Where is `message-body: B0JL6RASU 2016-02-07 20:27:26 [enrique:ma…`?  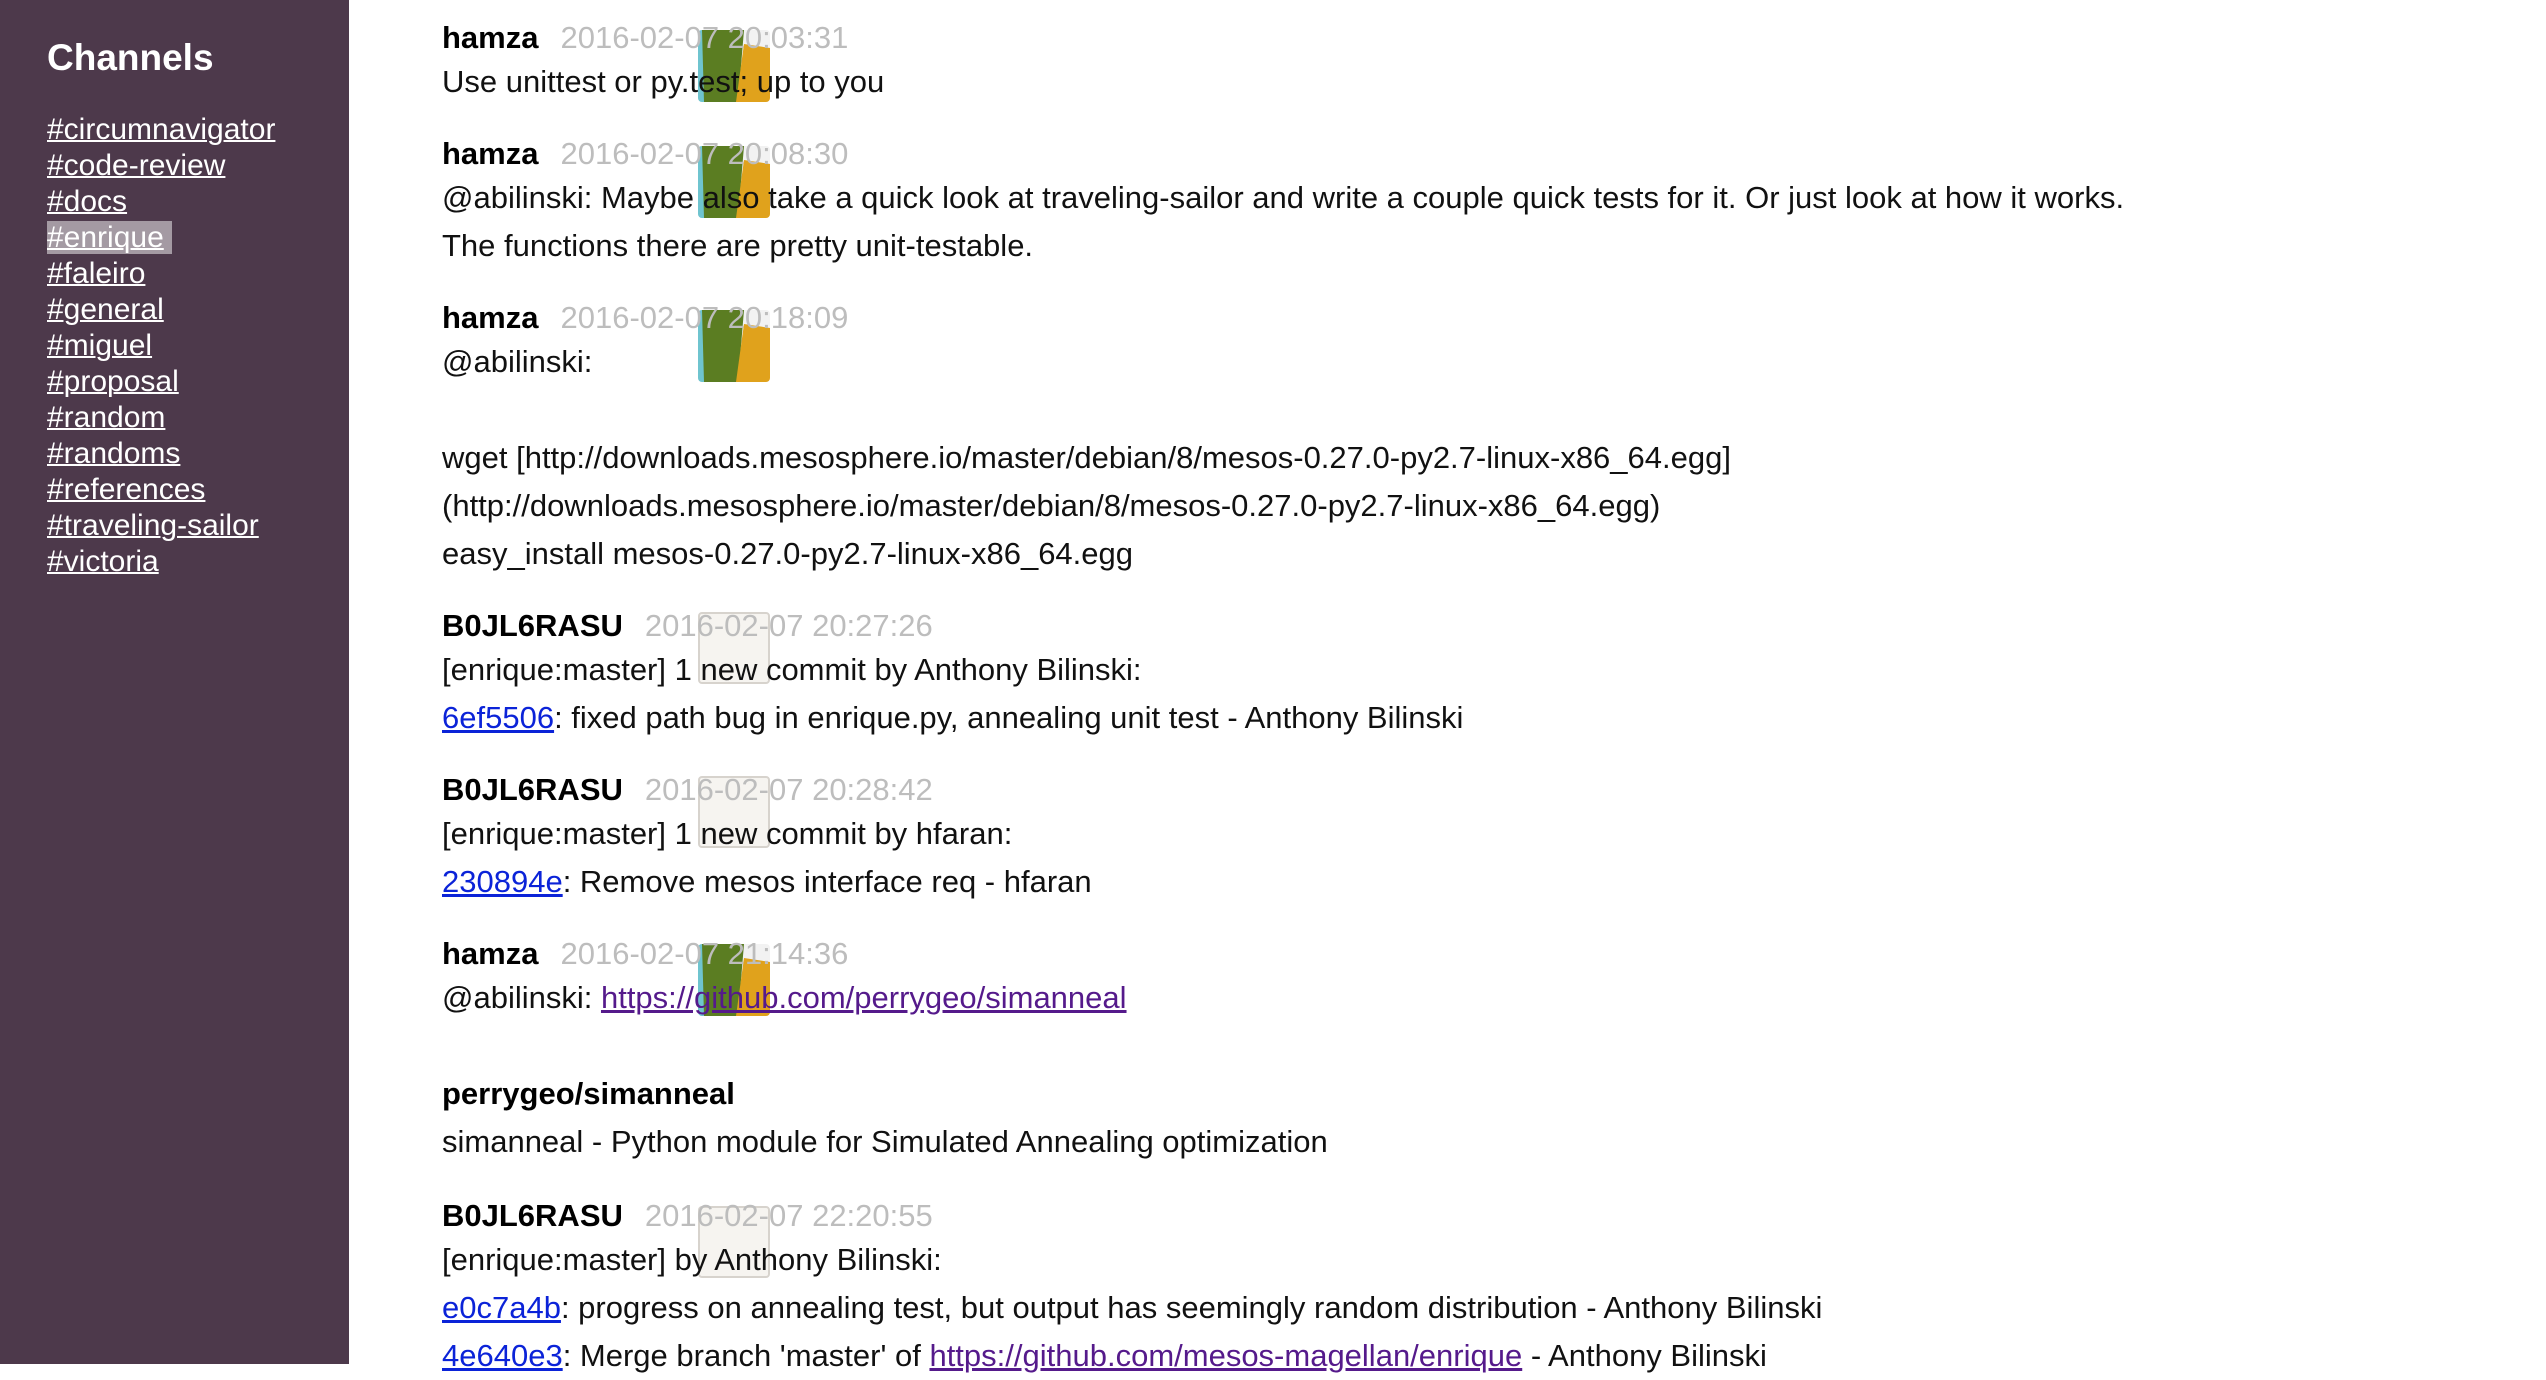
message-body: B0JL6RASU 2016-02-07 20:27:26 [enrique:ma… is located at coordinates (952, 674).